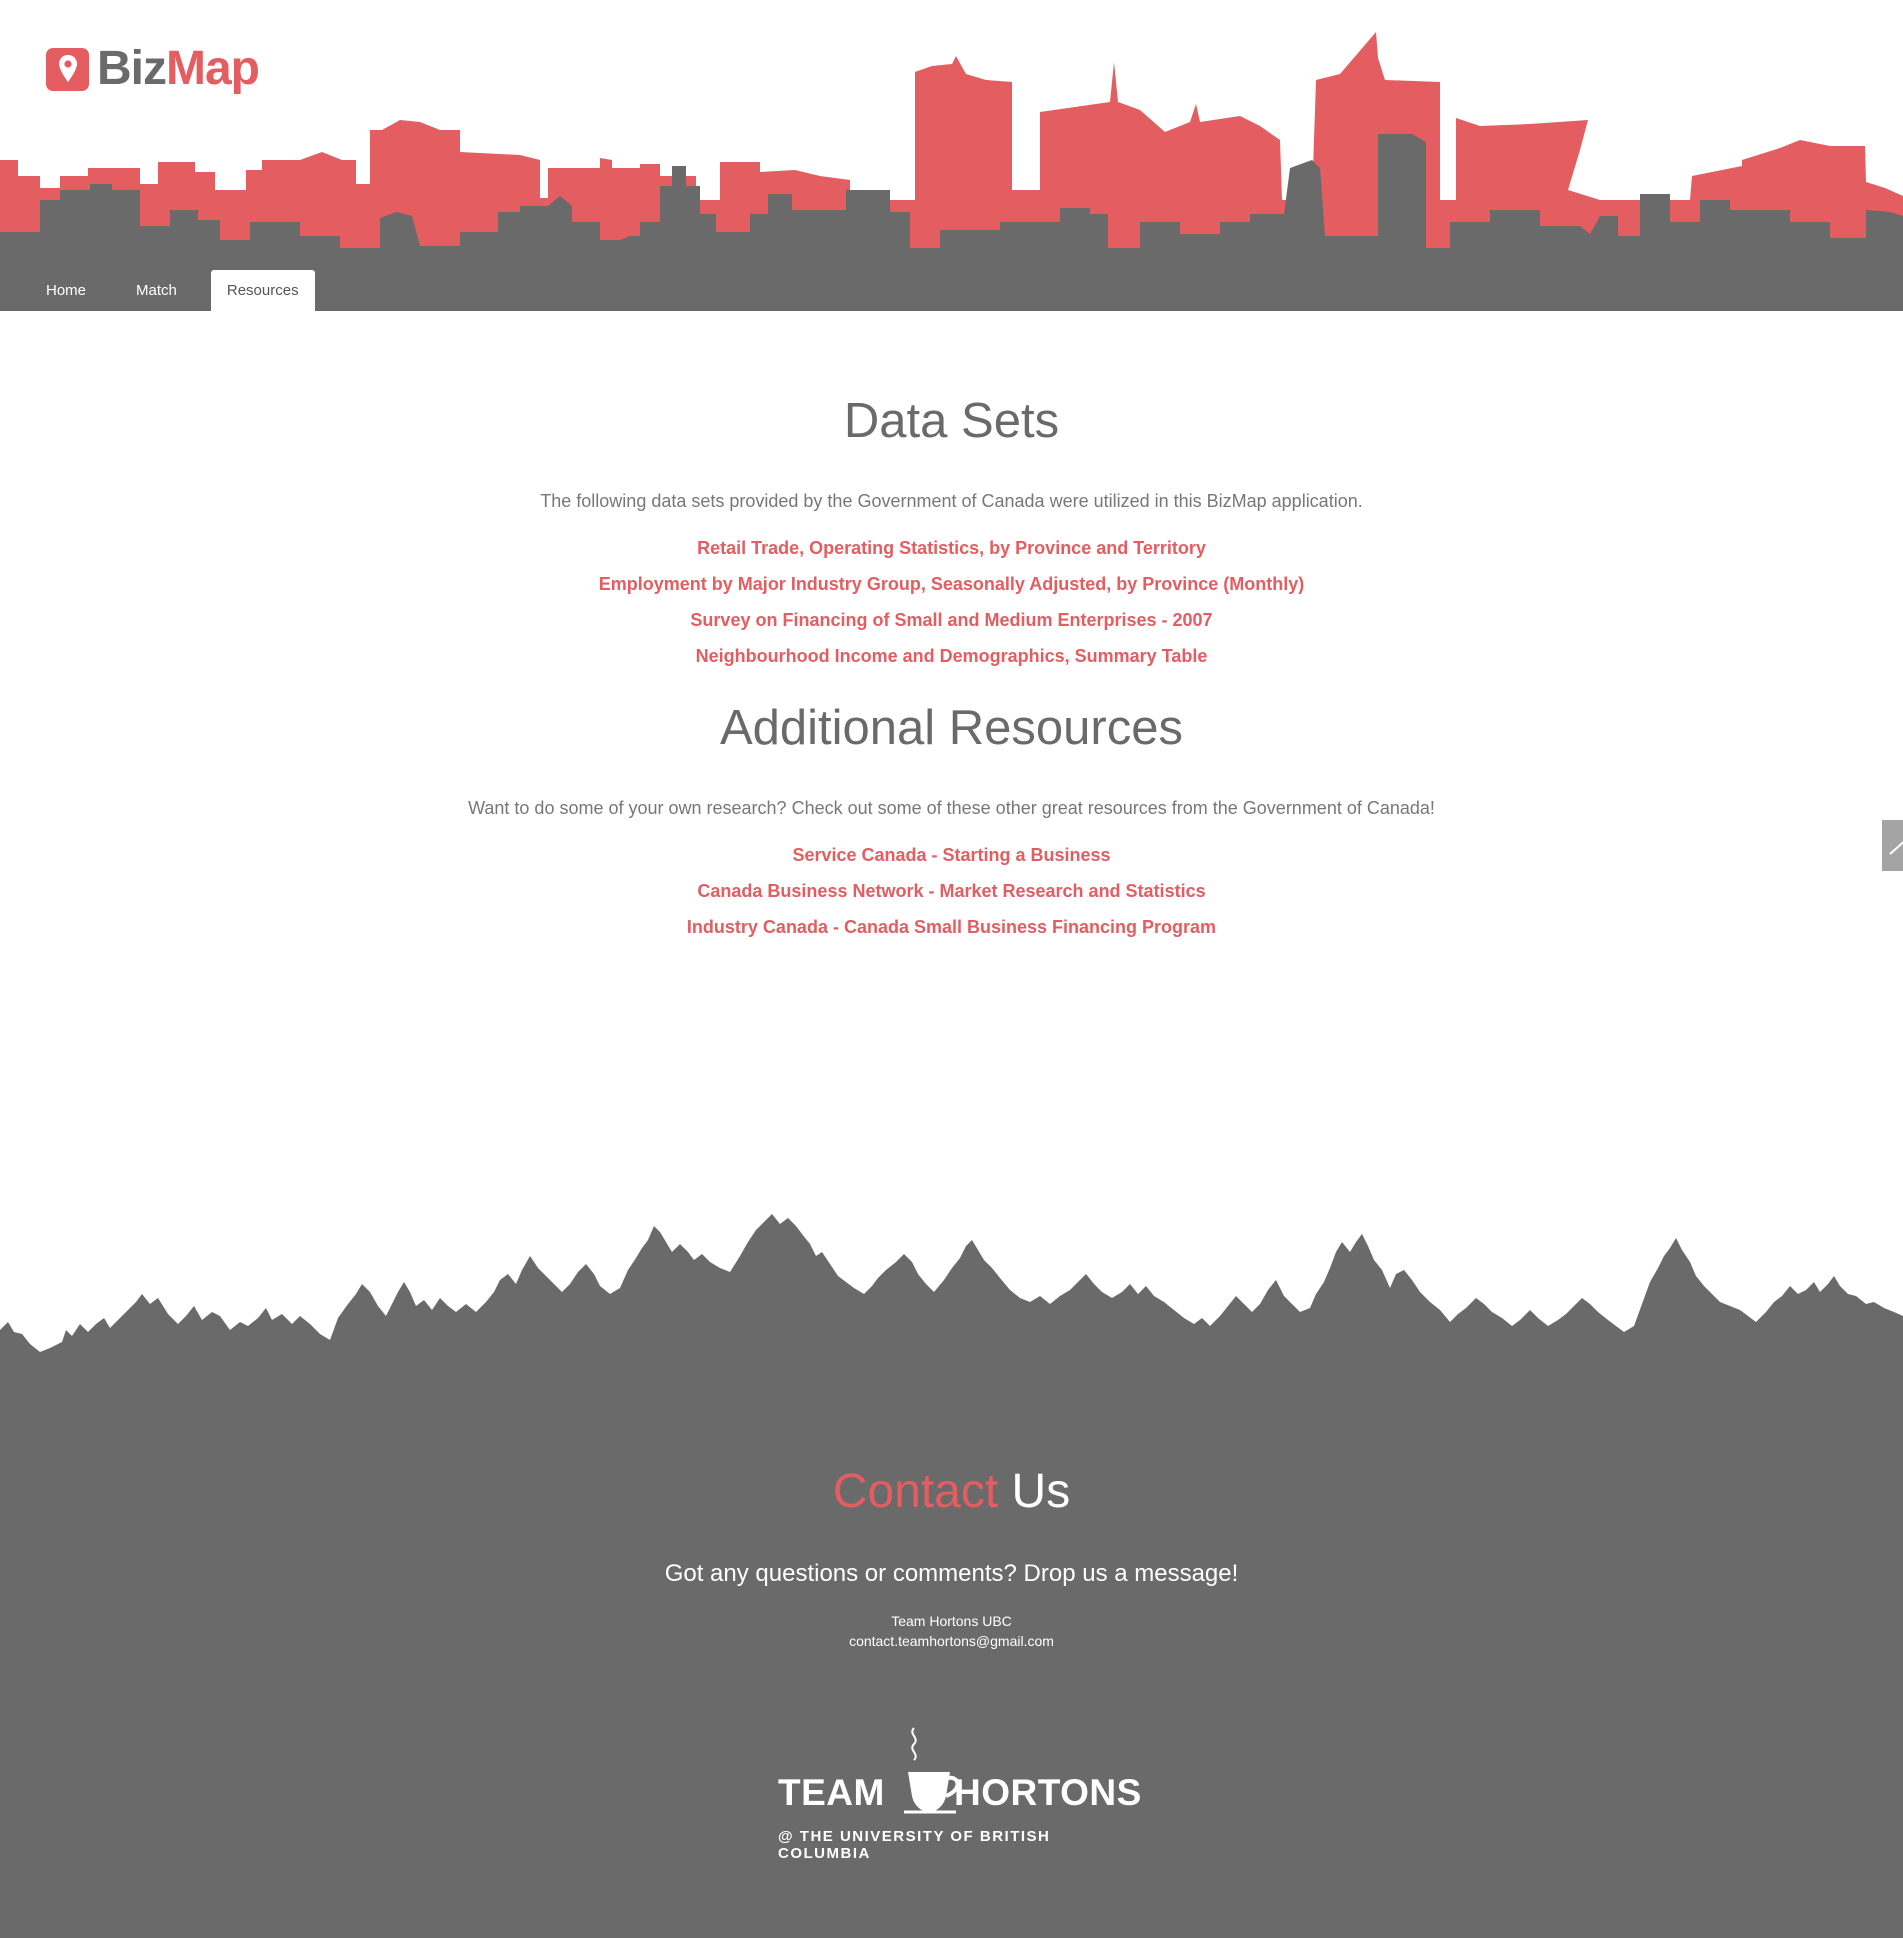 This screenshot has width=1903, height=1938. What do you see at coordinates (156, 290) in the screenshot?
I see `tab-match: Match` at bounding box center [156, 290].